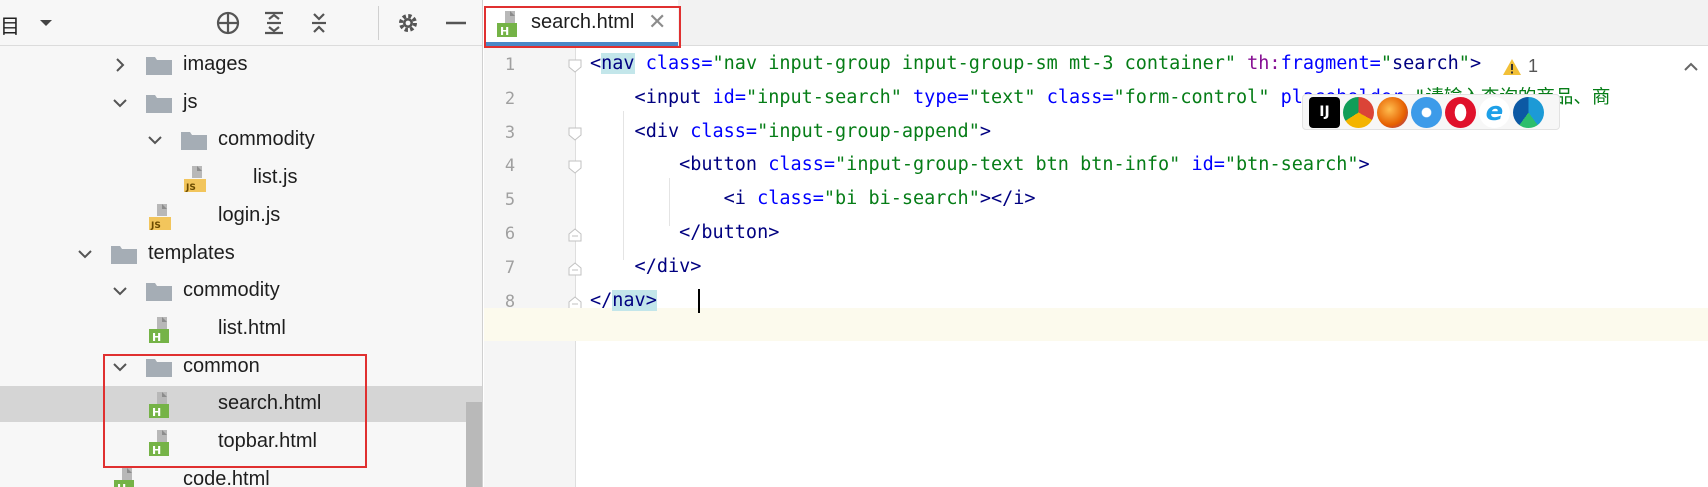 The width and height of the screenshot is (1708, 487). What do you see at coordinates (120, 65) in the screenshot?
I see `chevron-right-icon` at bounding box center [120, 65].